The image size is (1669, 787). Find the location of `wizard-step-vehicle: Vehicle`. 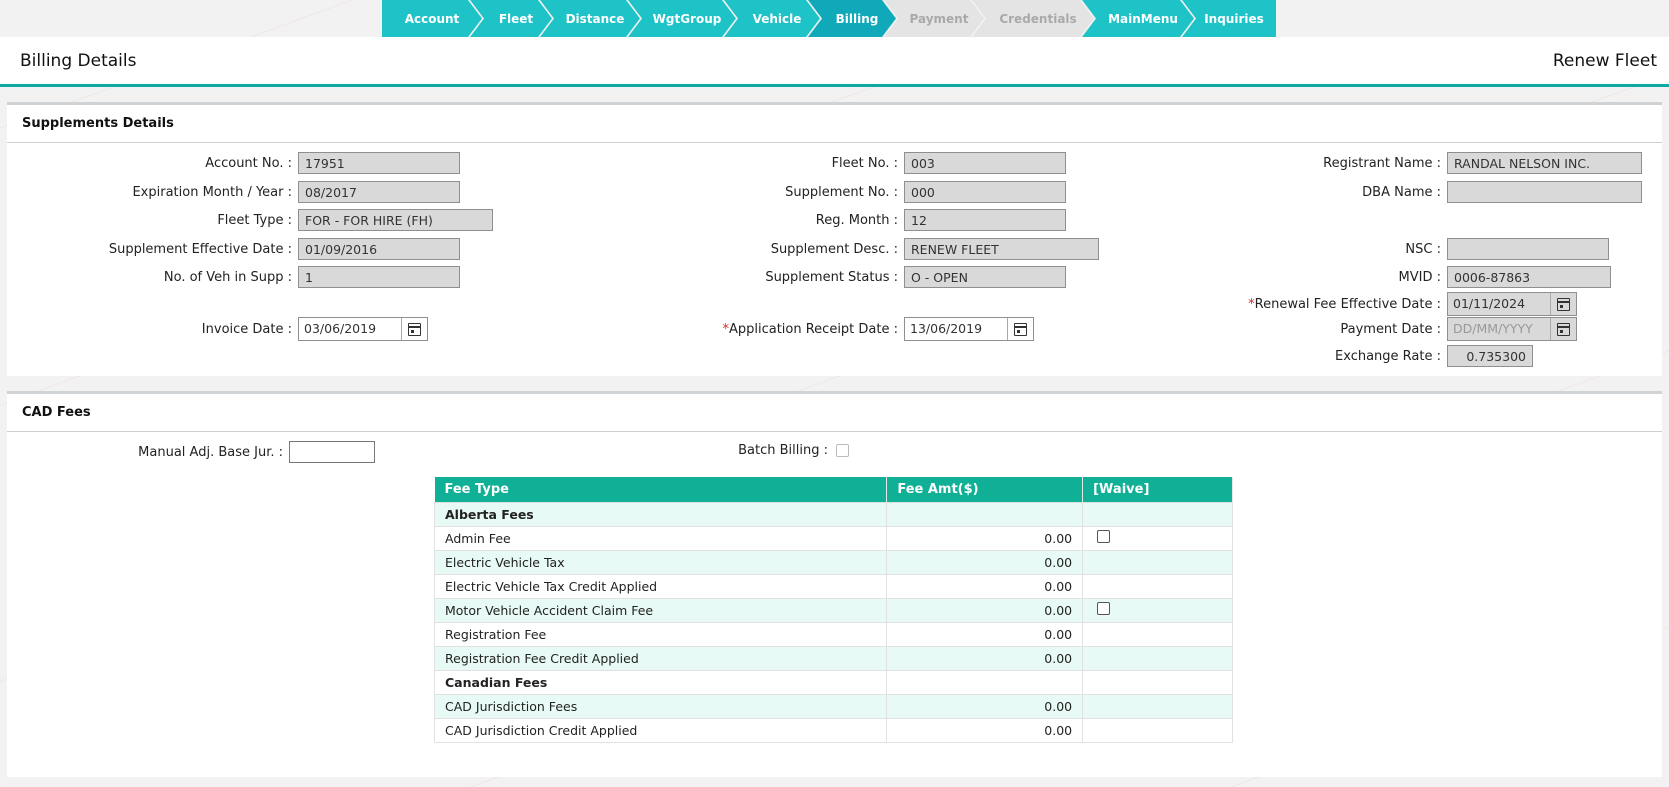

wizard-step-vehicle: Vehicle is located at coordinates (772, 18).